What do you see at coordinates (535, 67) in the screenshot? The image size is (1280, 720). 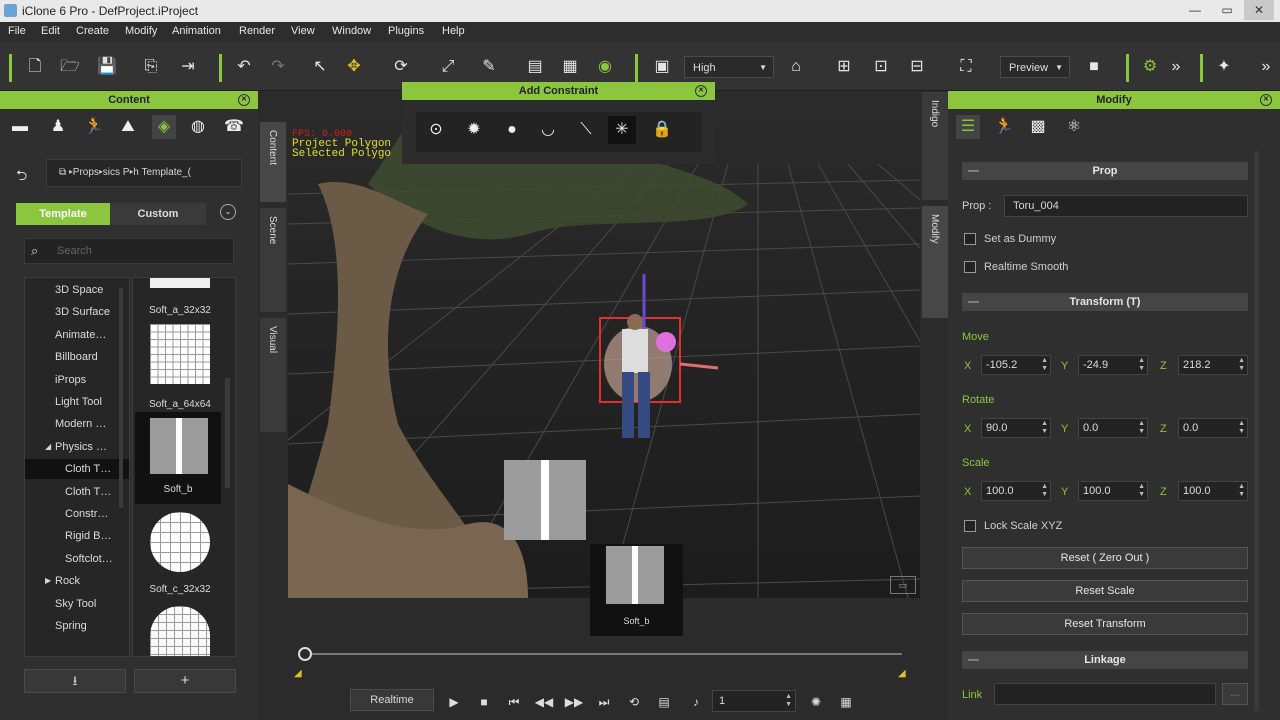 I see `layer-icon: ▤` at bounding box center [535, 67].